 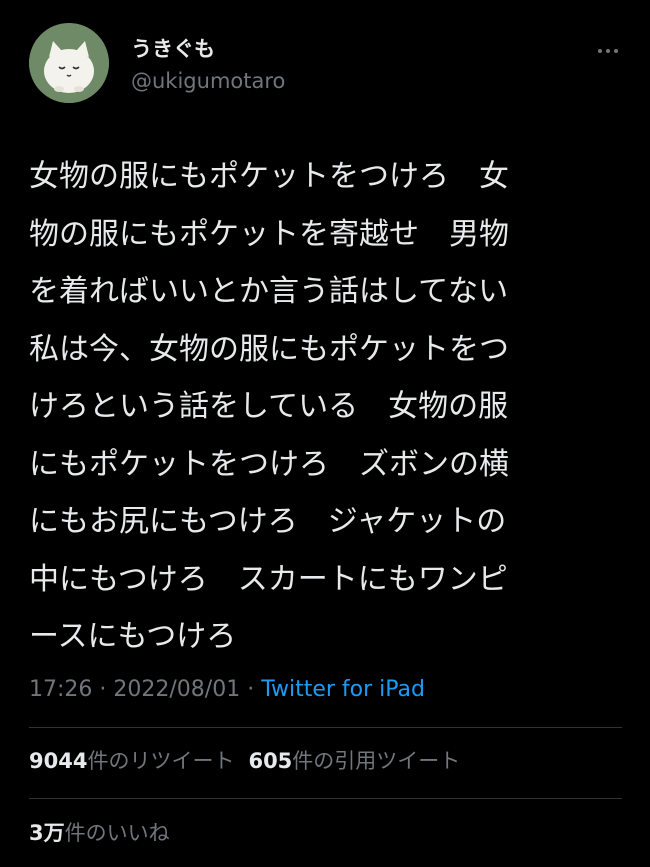 What do you see at coordinates (376, 761) in the screenshot?
I see `quotes-label: 件の引用ツイート` at bounding box center [376, 761].